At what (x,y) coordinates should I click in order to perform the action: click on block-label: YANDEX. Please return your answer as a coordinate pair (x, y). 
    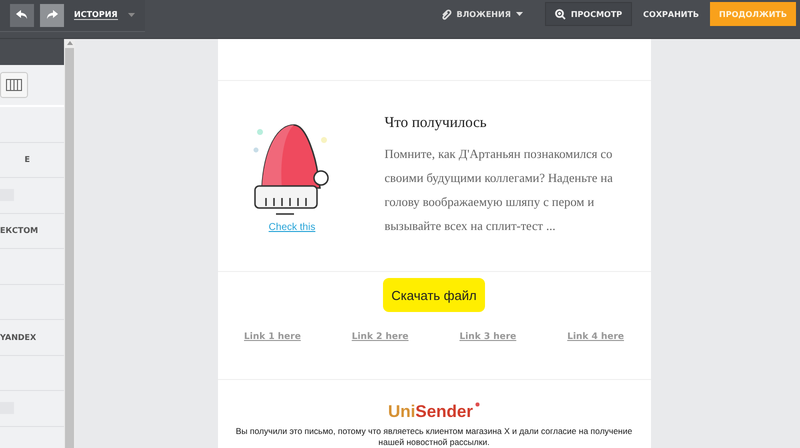
    Looking at the image, I should click on (32, 337).